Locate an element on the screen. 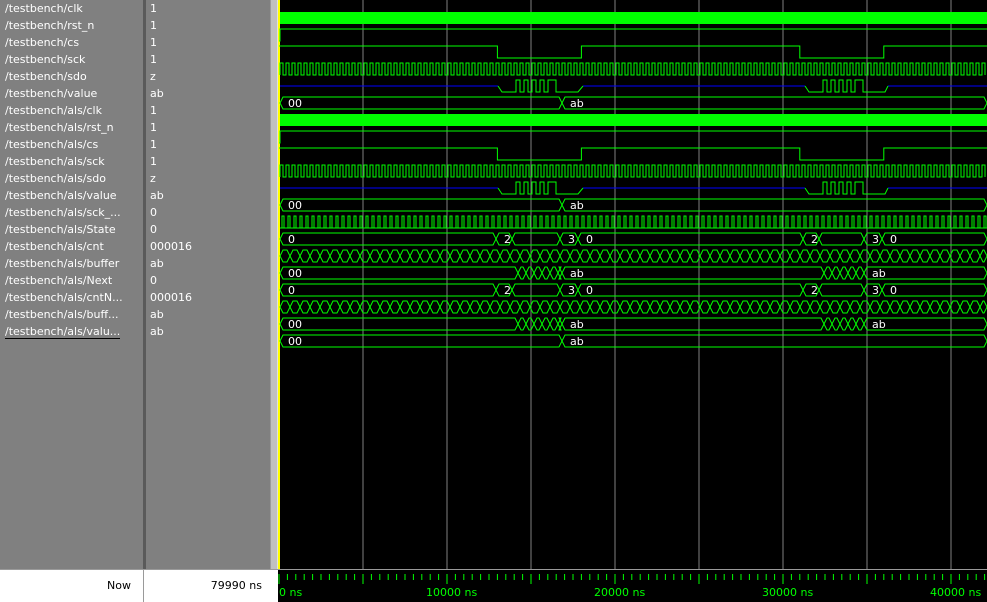  signal-name-row: /testbench/sdo is located at coordinates (71, 76).